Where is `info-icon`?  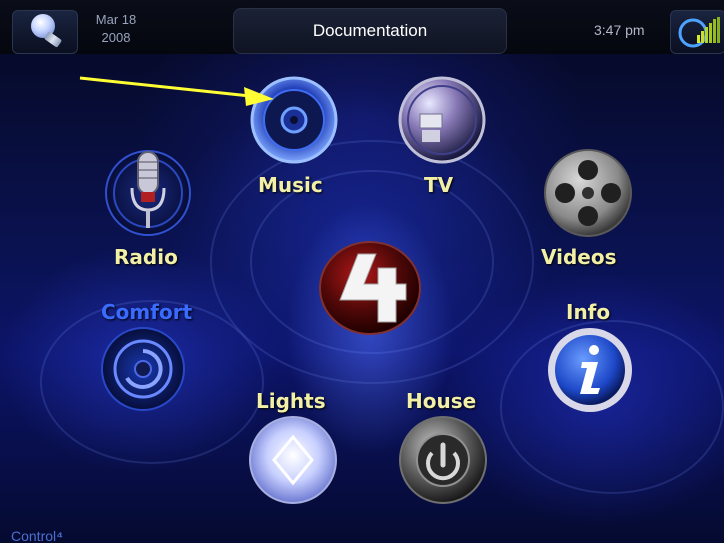
info-icon is located at coordinates (590, 370).